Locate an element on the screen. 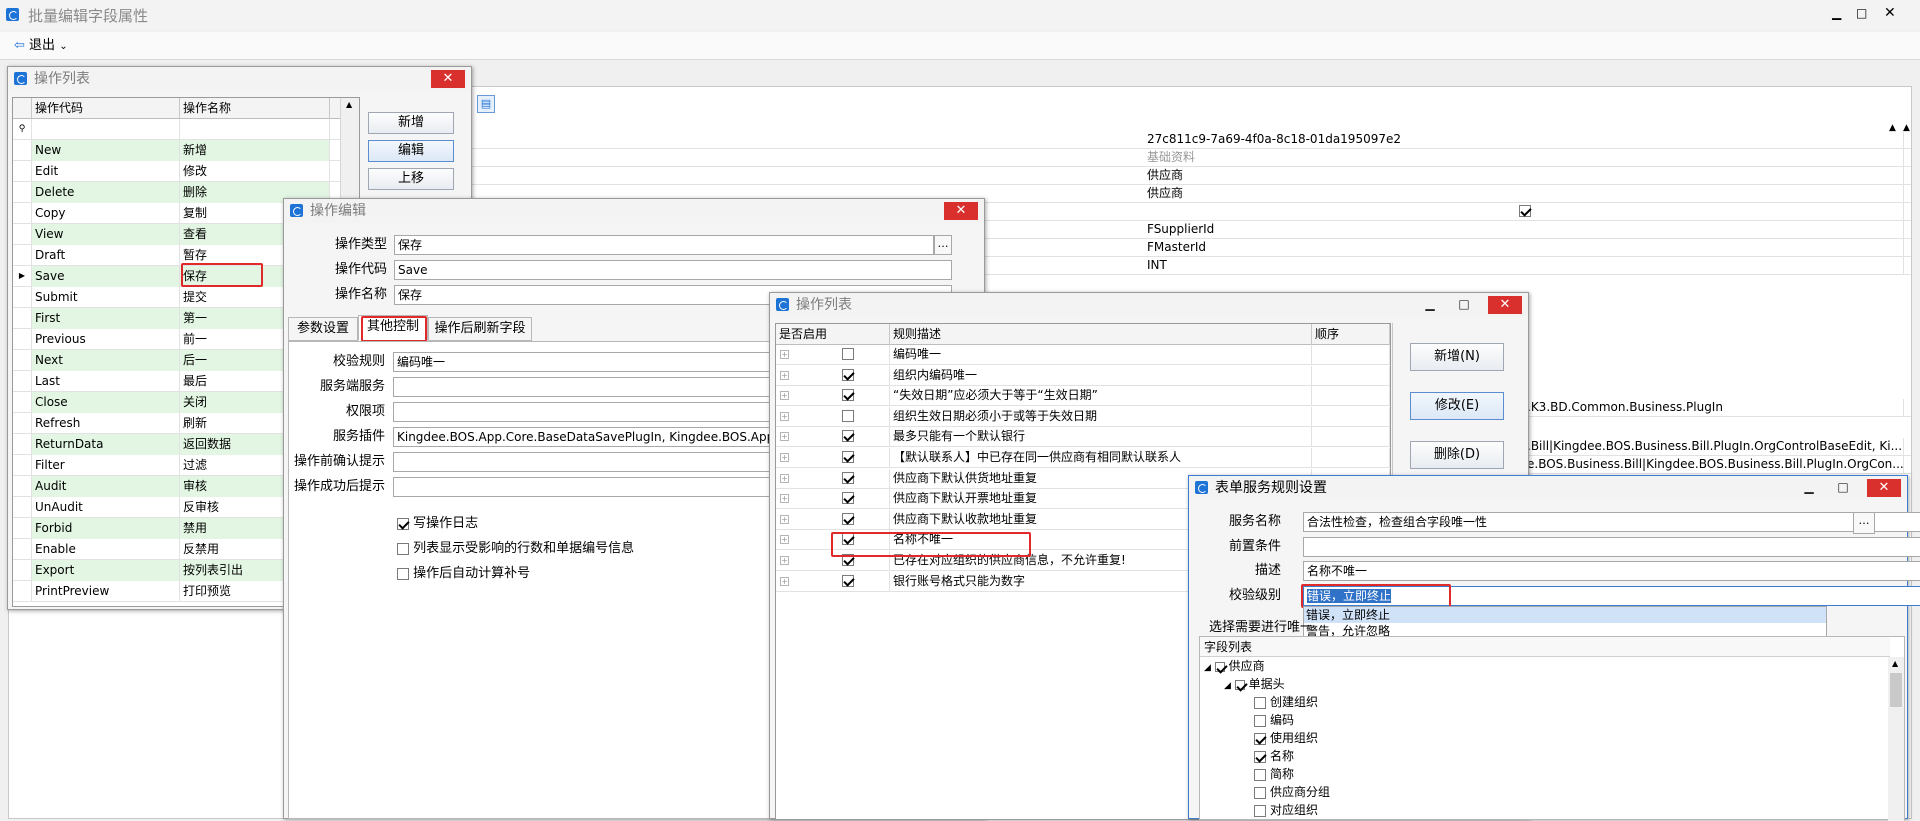 The height and width of the screenshot is (821, 1920). svc-name-field: 合法性检查，检查组合字段唯一性▾ is located at coordinates (1611, 522).